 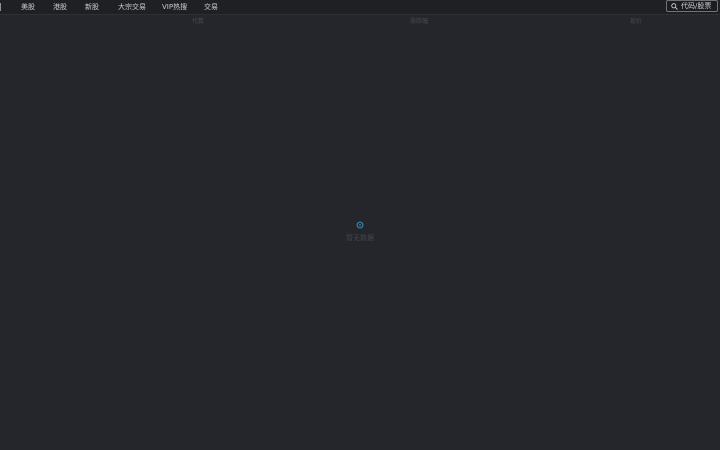 I want to click on column-header-price: 现价, so click(x=636, y=22).